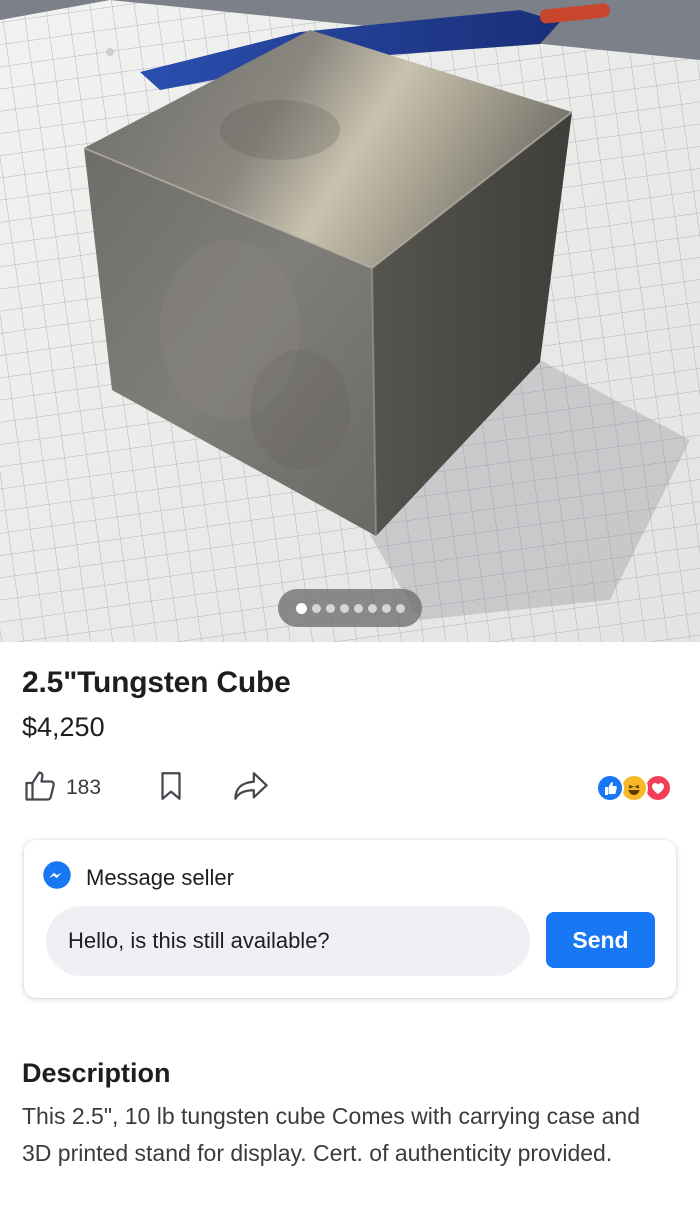 This screenshot has width=700, height=1218. Describe the element at coordinates (84, 787) in the screenshot. I see `like-count: 183` at that location.